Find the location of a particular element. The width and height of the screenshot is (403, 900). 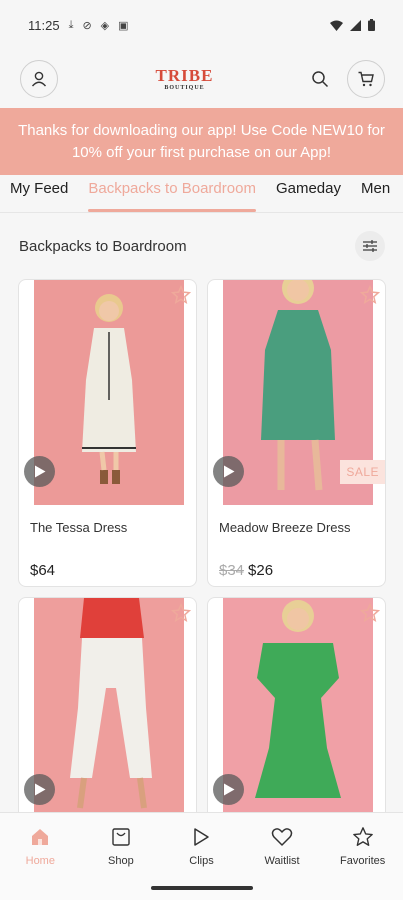

download-icon: ⤓ is located at coordinates (71, 24).